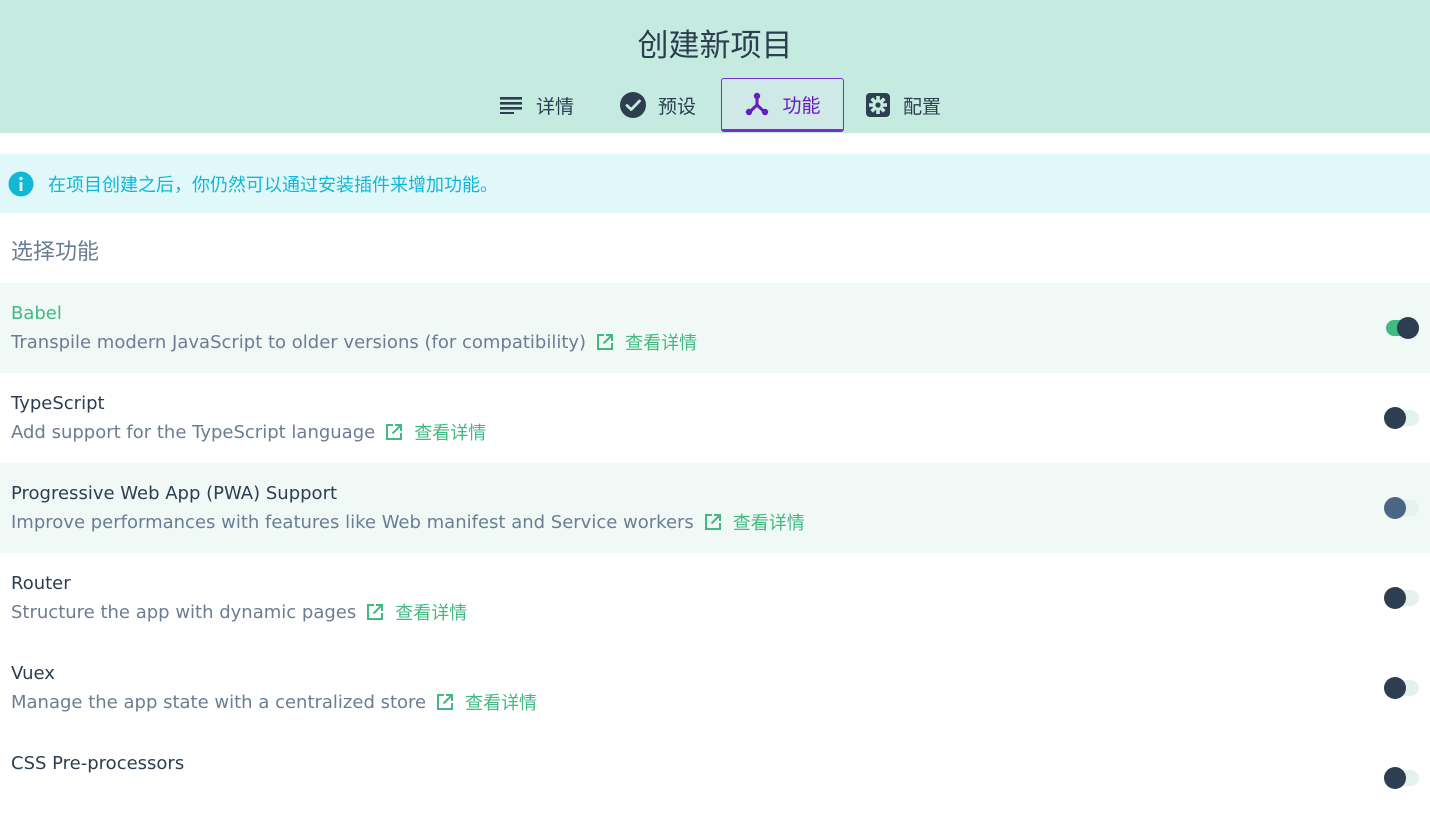  I want to click on tab-details: 详情, so click(536, 105).